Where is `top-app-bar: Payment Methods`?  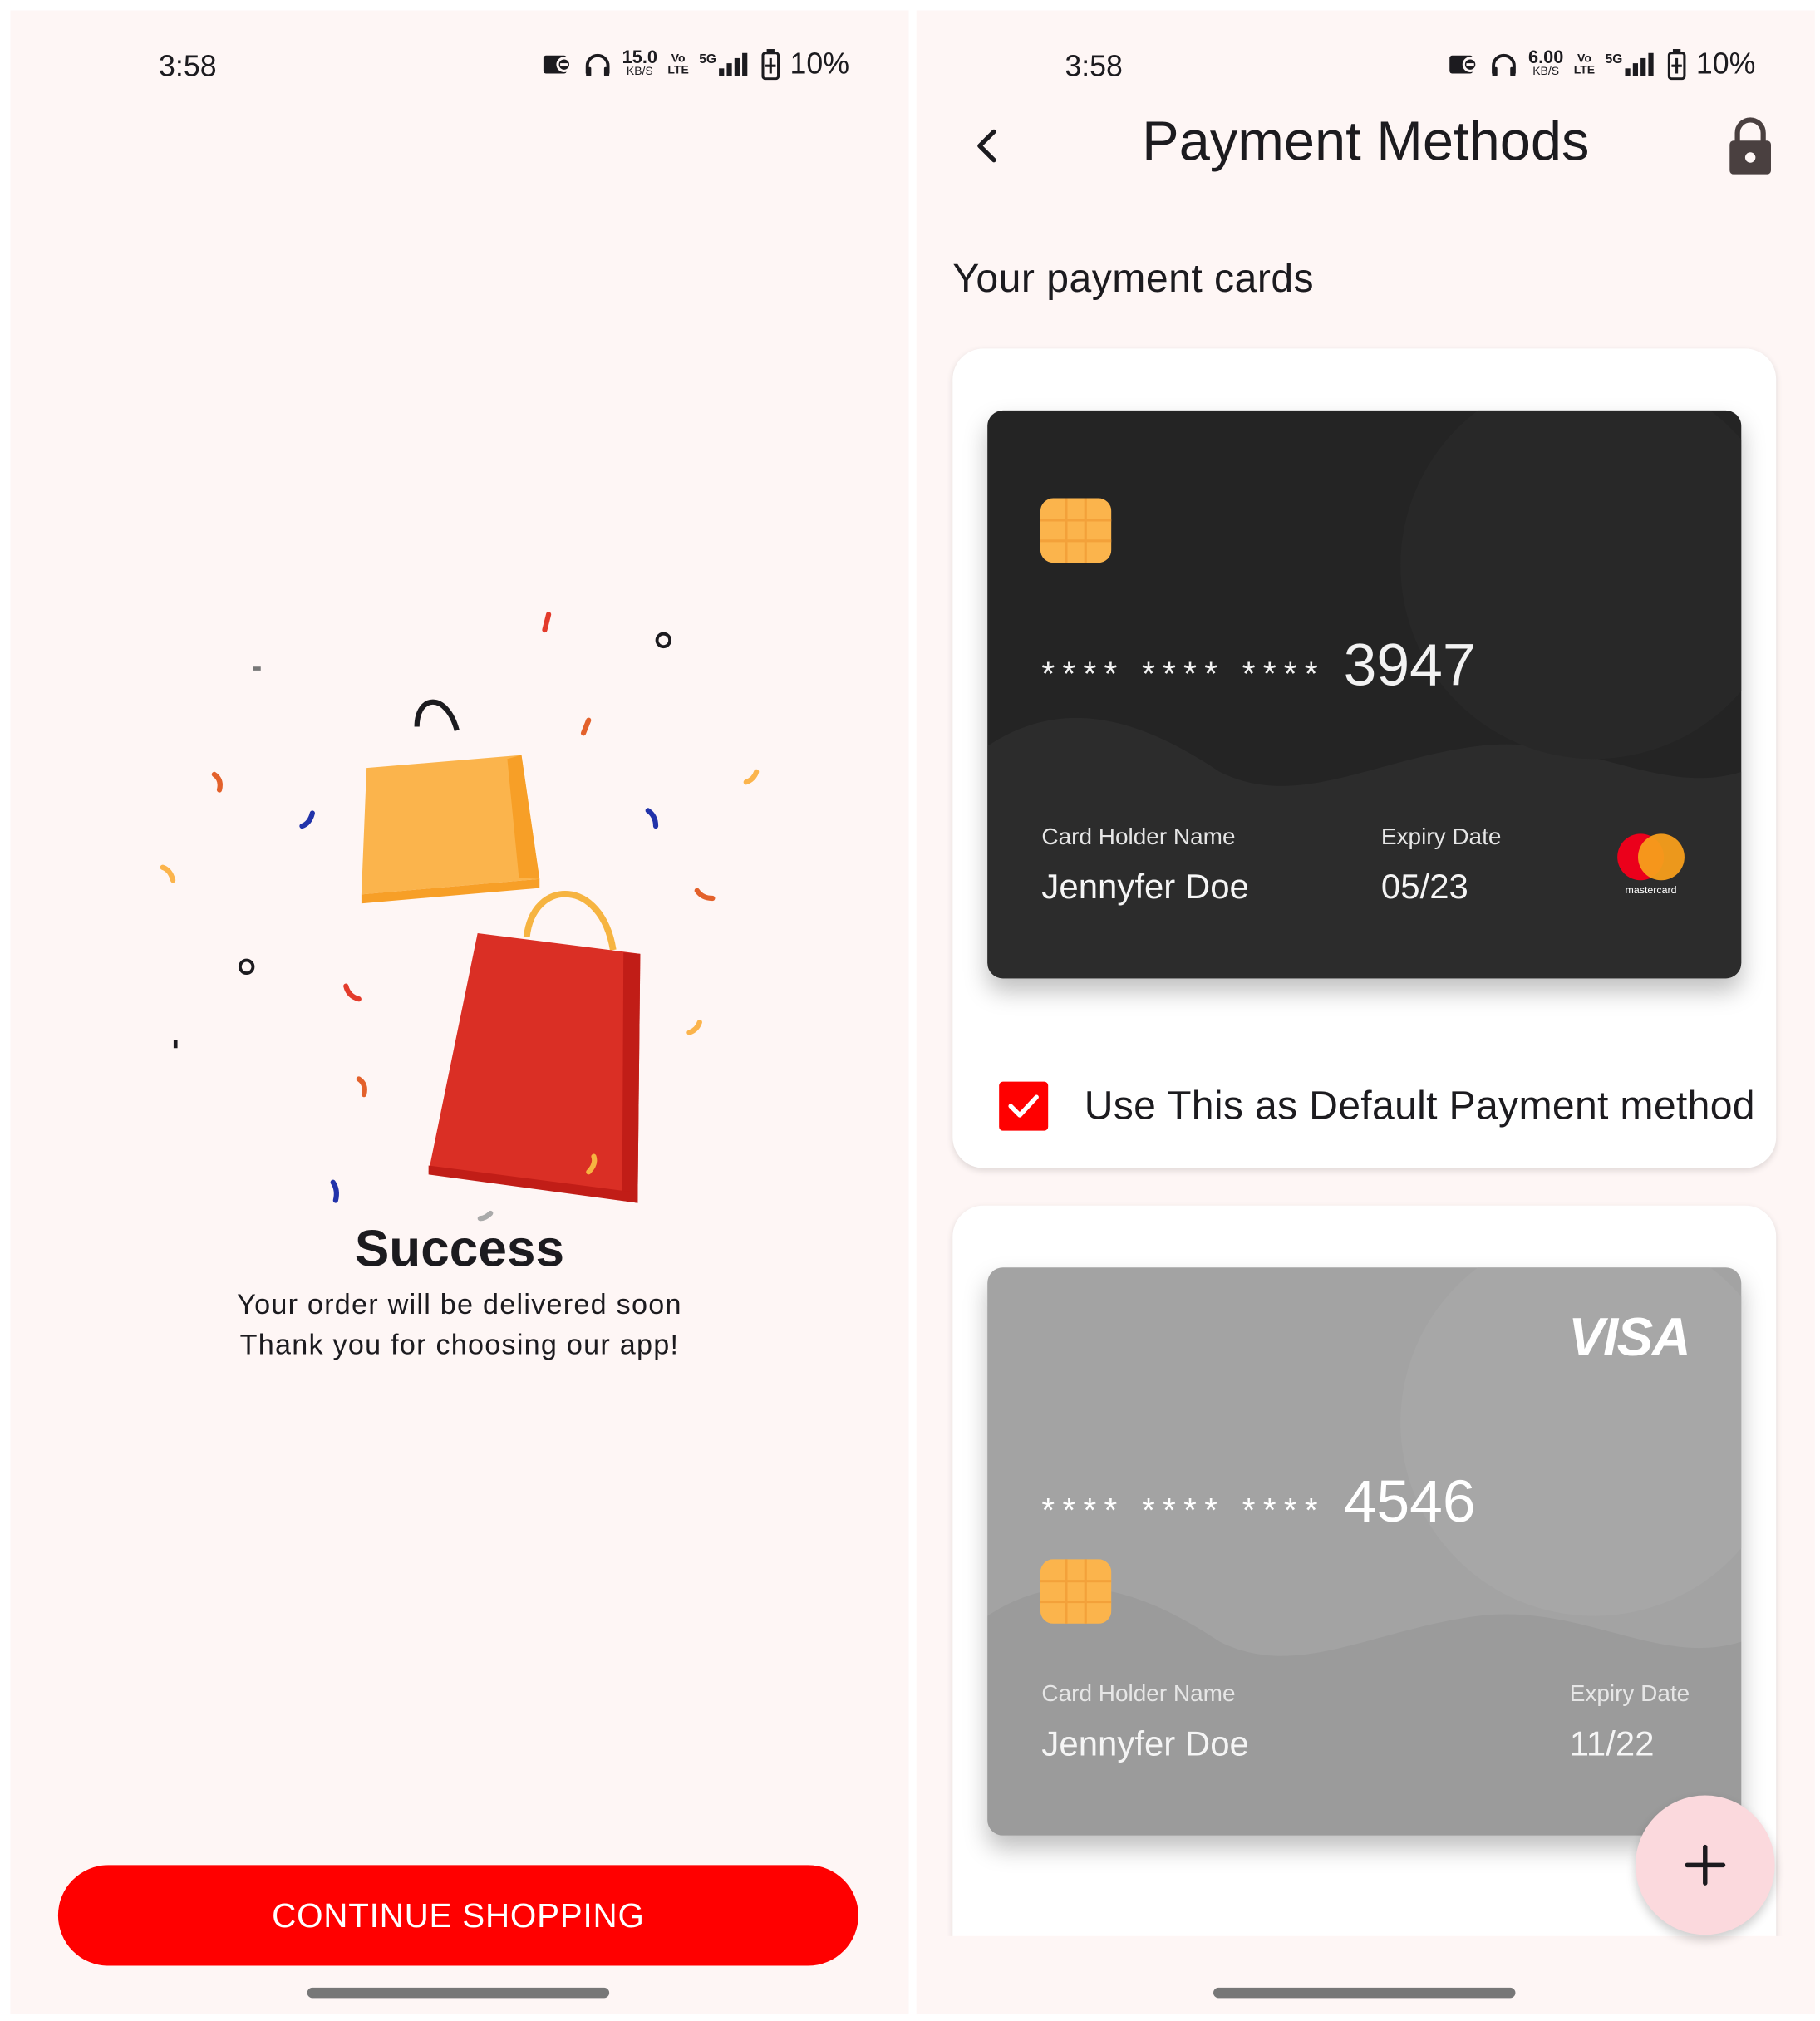 top-app-bar: Payment Methods is located at coordinates (1366, 152).